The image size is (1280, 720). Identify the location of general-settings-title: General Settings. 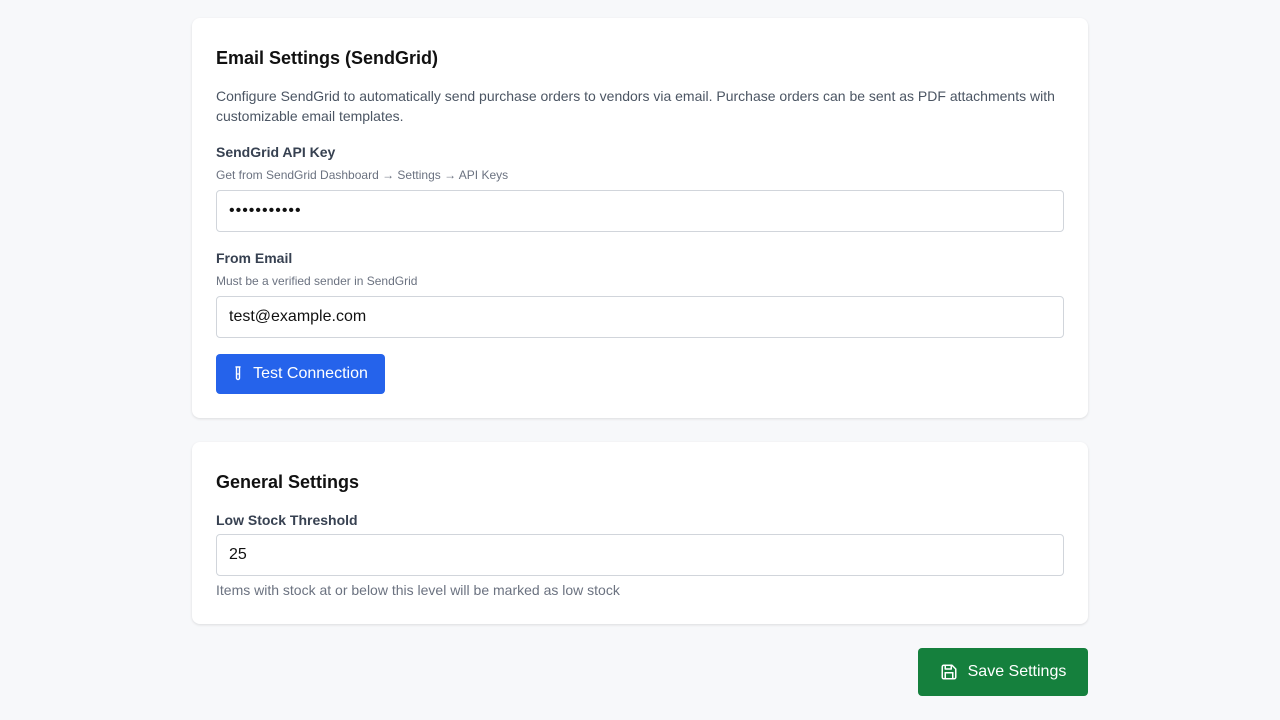
(288, 482).